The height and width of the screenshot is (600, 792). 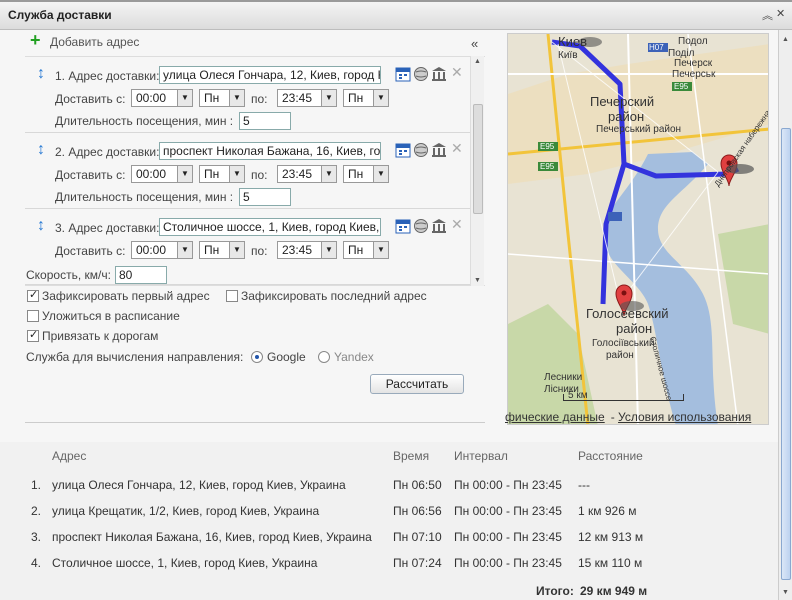 I want to click on speed-input: 80, so click(x=141, y=275).